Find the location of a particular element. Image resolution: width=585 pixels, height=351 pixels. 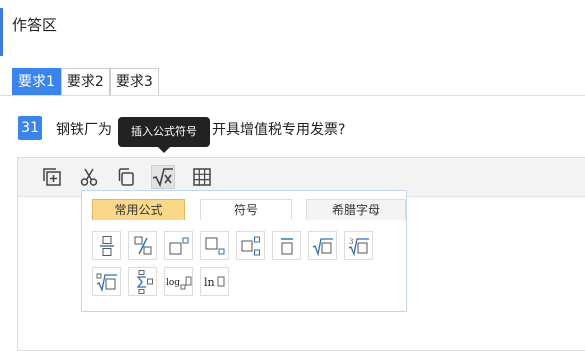

subscript-icon is located at coordinates (214, 245).